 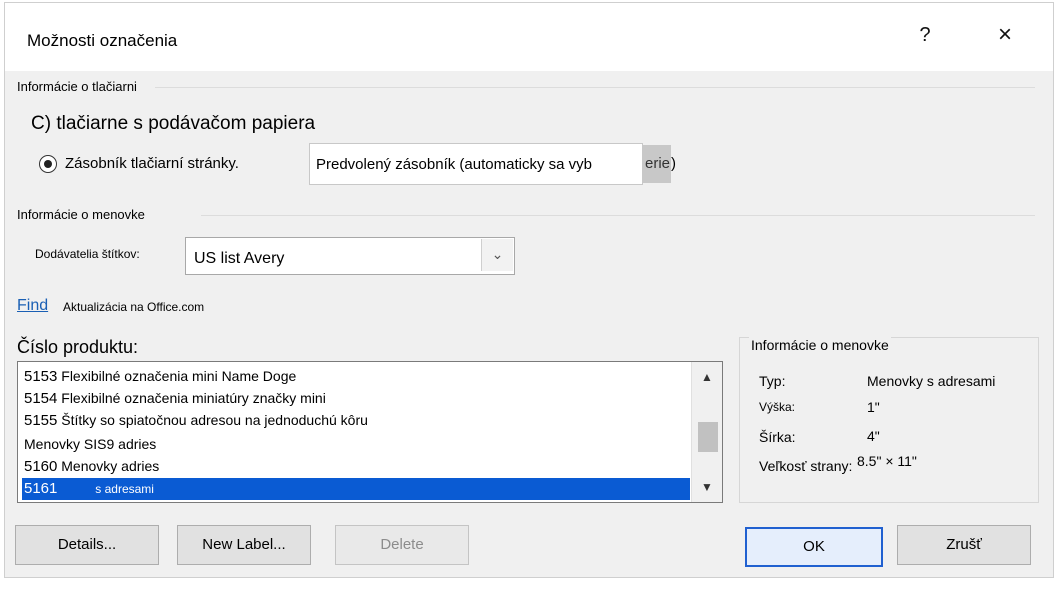 What do you see at coordinates (48, 164) in the screenshot?
I see `tray-radio-button` at bounding box center [48, 164].